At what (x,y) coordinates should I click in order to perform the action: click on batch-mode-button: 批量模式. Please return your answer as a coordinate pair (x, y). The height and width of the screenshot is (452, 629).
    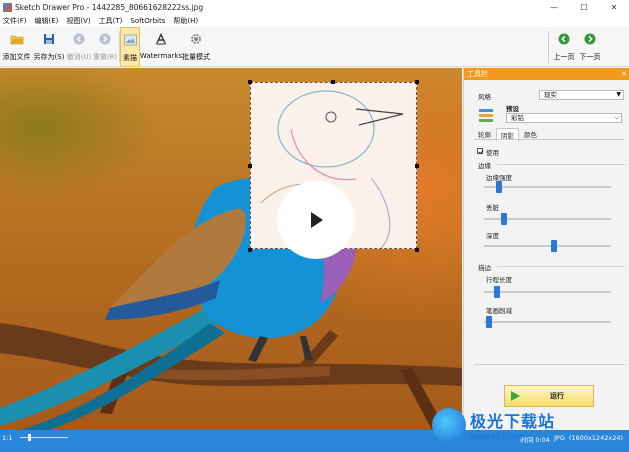
    Looking at the image, I should click on (196, 47).